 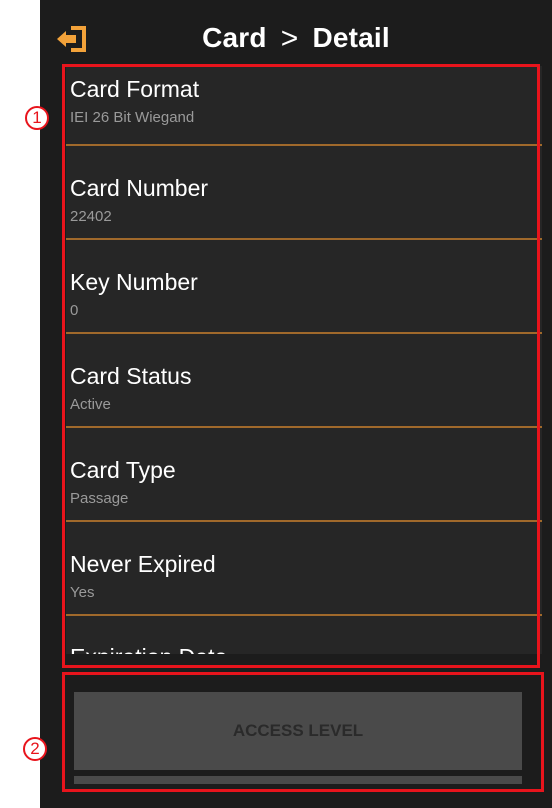 What do you see at coordinates (74, 310) in the screenshot?
I see `detail-value: 0` at bounding box center [74, 310].